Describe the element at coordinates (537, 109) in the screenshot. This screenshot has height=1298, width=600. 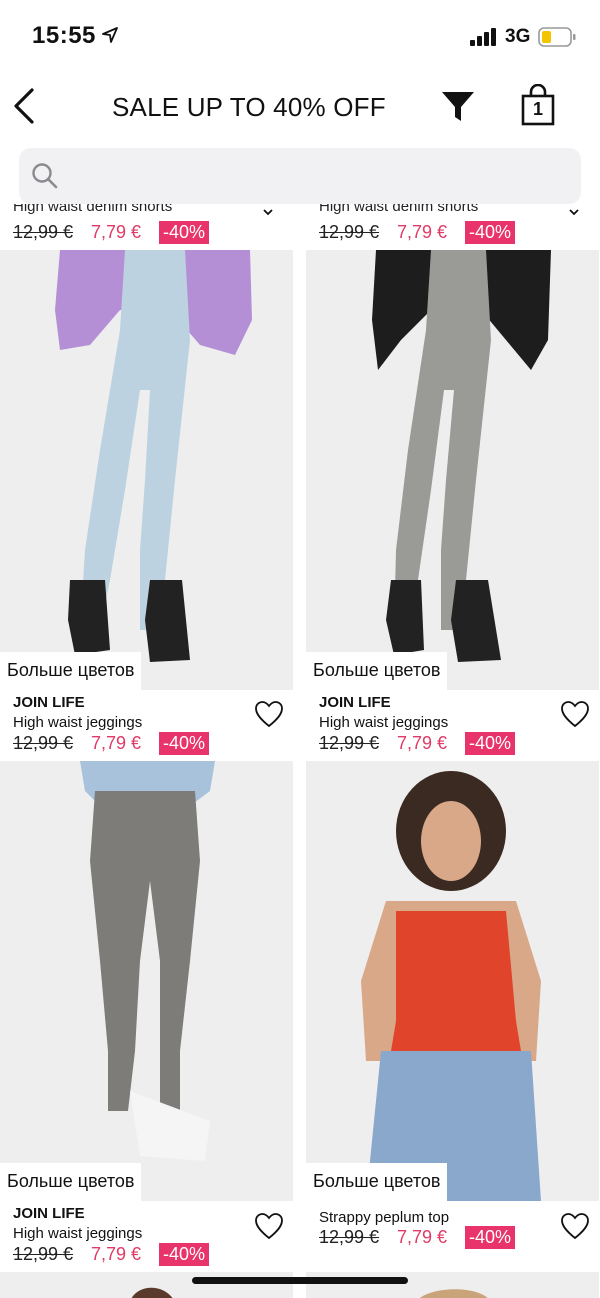
I see `bag-count-badge: 1` at that location.